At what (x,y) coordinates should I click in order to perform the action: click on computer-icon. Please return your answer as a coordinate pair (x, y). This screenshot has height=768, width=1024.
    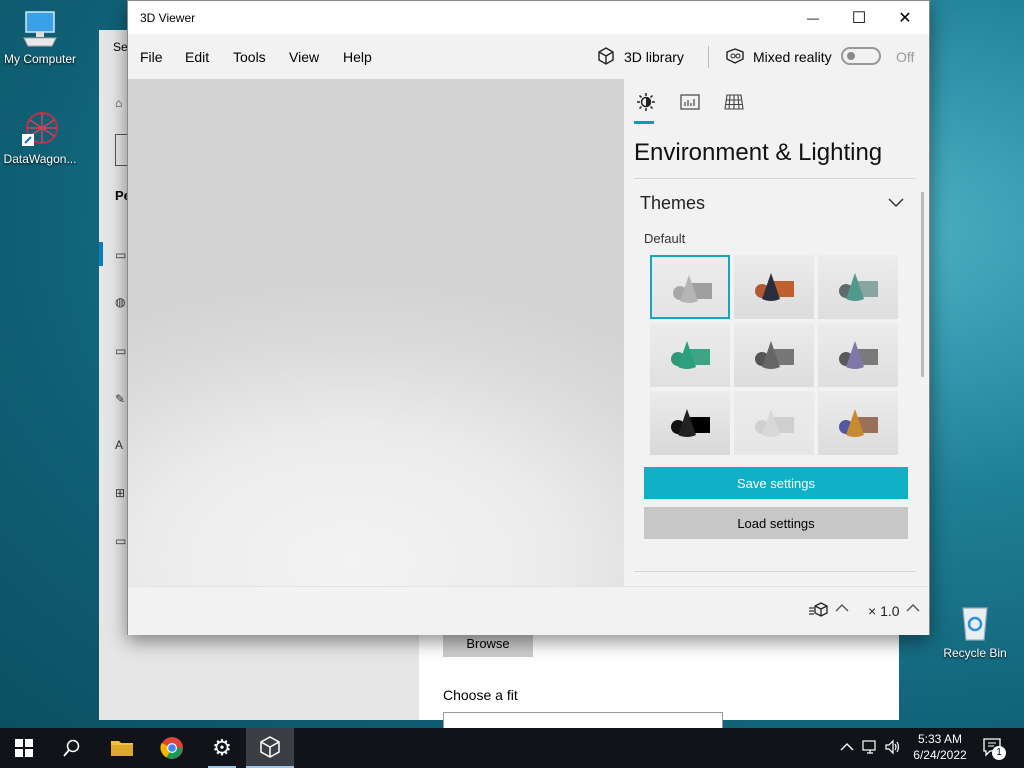
    Looking at the image, I should click on (40, 28).